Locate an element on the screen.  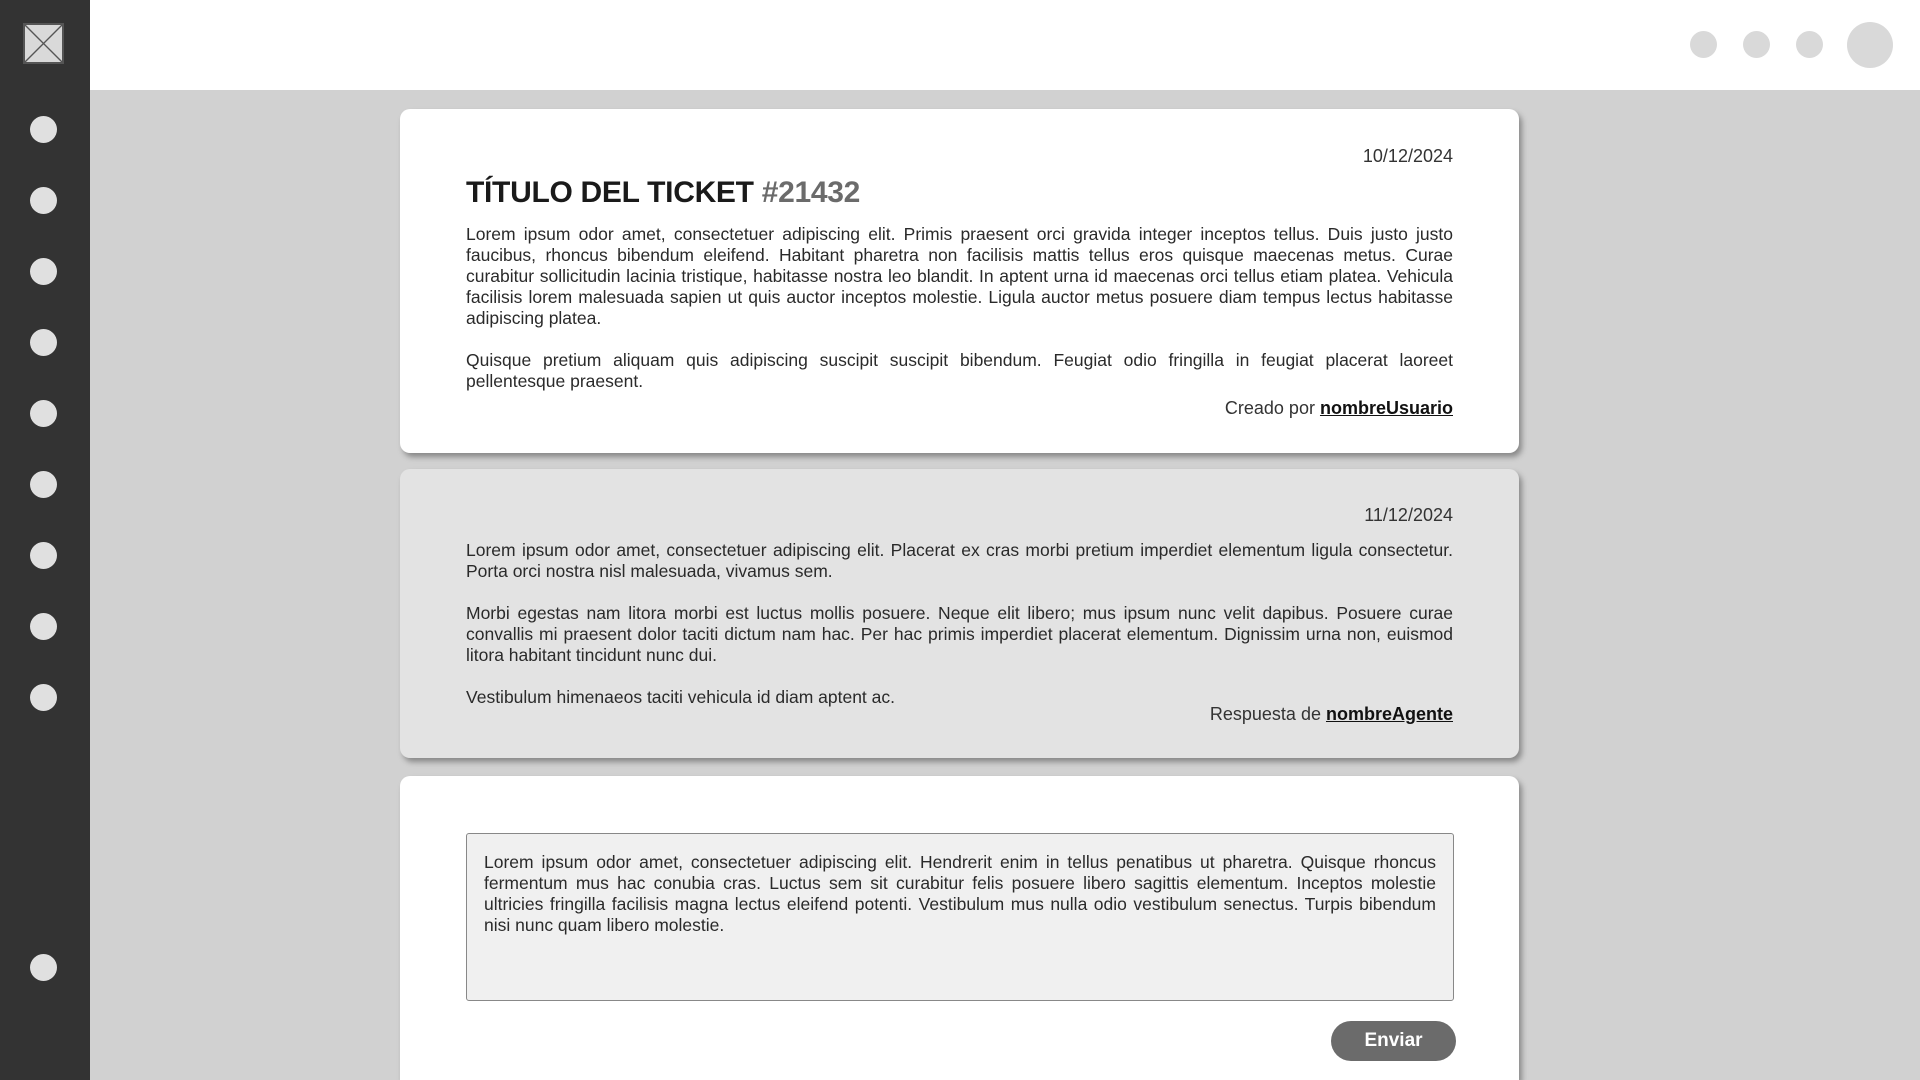
logo-placeholder-icon is located at coordinates (43, 43).